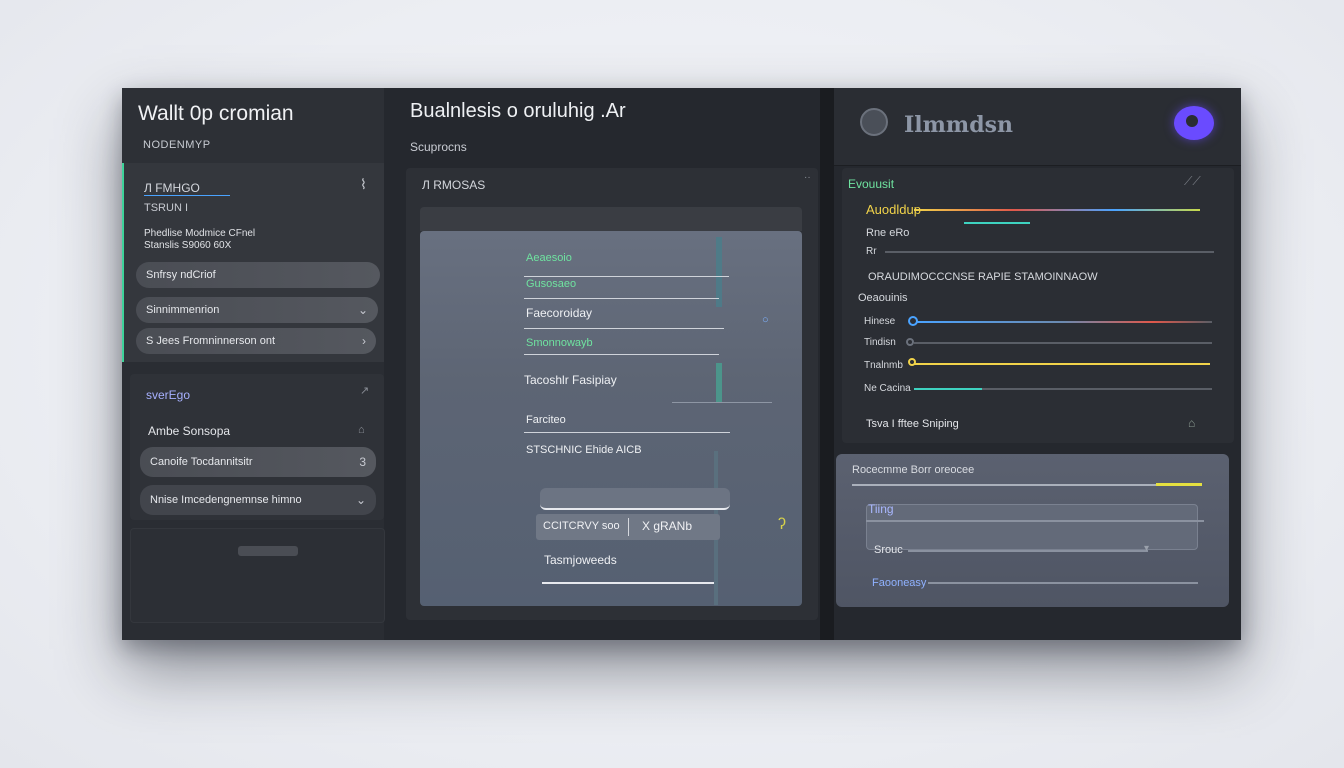  Describe the element at coordinates (874, 122) in the screenshot. I see `brand-logo-icon` at that location.